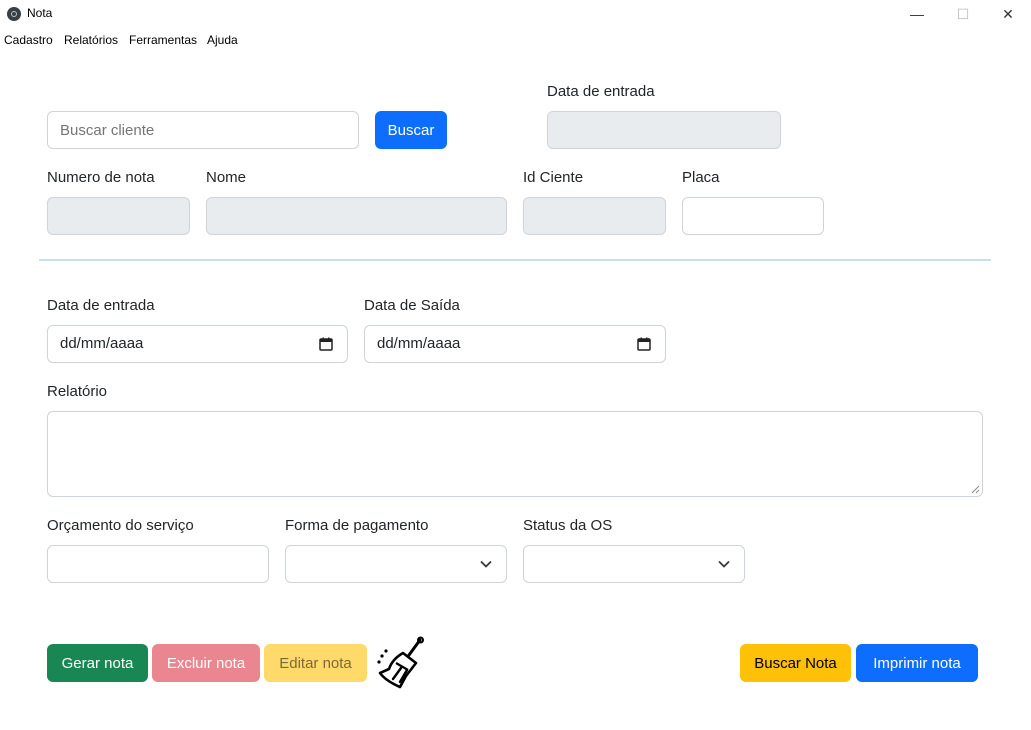 The height and width of the screenshot is (730, 1031). I want to click on budget-label: Orçamento do serviço, so click(120, 525).